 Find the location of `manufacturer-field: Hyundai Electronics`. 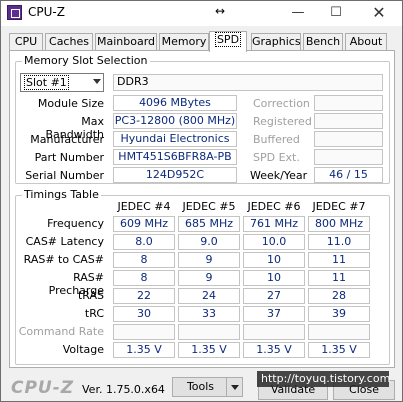

manufacturer-field: Hyundai Electronics is located at coordinates (175, 139).